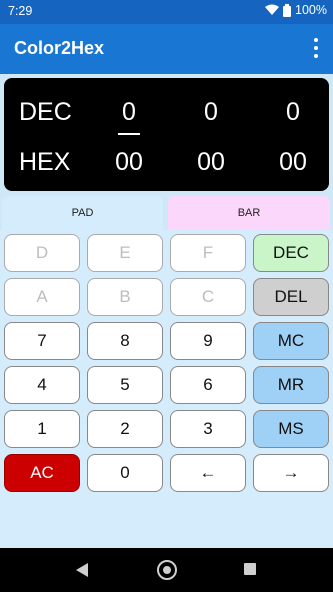 The image size is (333, 592). Describe the element at coordinates (125, 297) in the screenshot. I see `key-b: B` at that location.